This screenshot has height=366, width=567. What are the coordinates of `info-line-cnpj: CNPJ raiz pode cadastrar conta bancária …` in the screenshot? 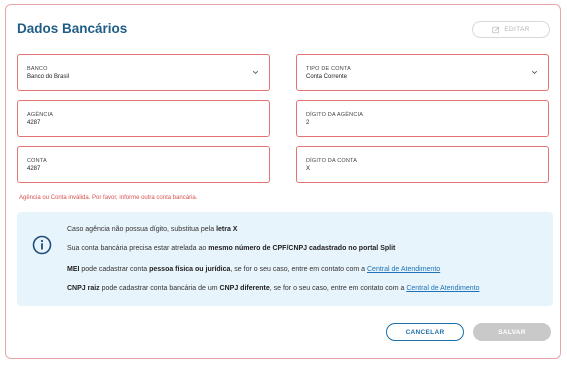 It's located at (273, 288).